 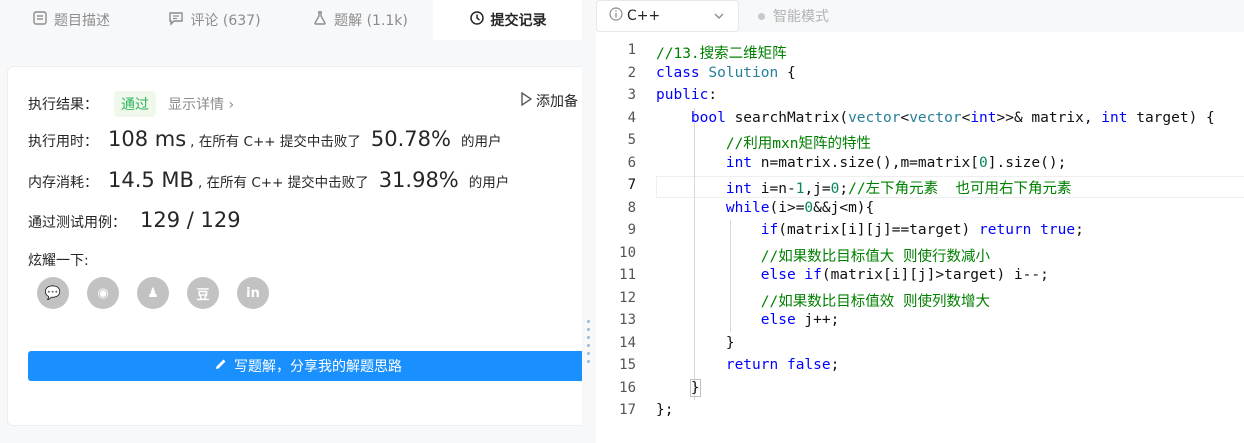 What do you see at coordinates (800, 320) in the screenshot?
I see `code-line-13: else j++;` at bounding box center [800, 320].